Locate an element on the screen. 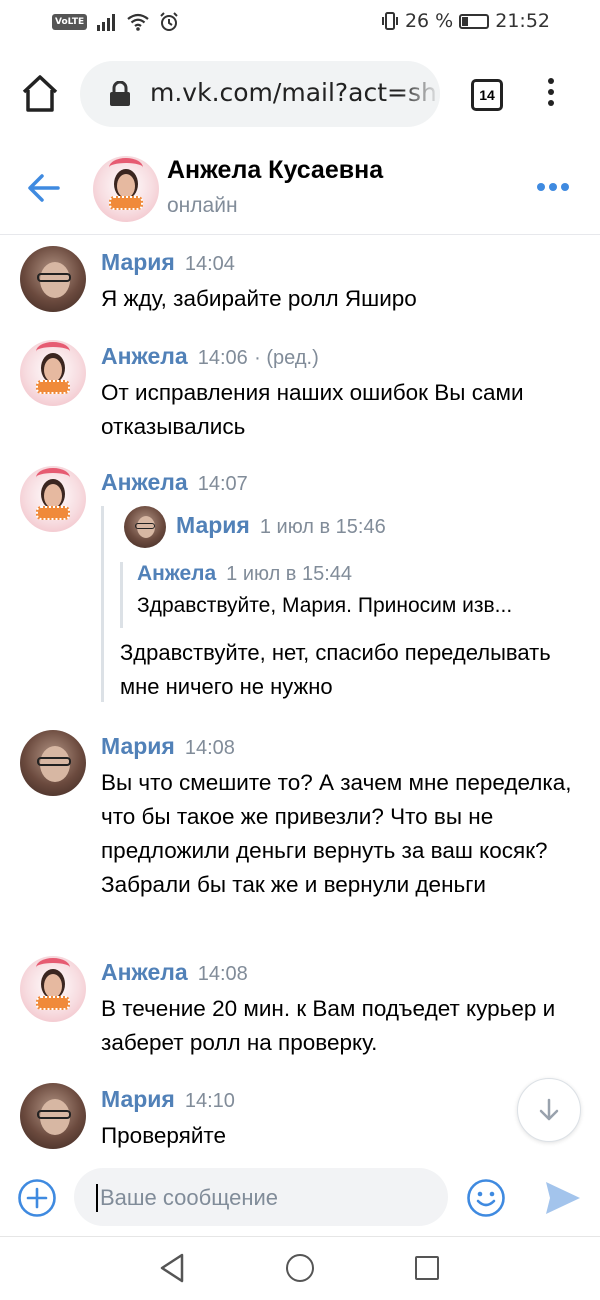 The width and height of the screenshot is (600, 1300). chat-header: Анжела Кусаевна онлайн is located at coordinates (300, 188).